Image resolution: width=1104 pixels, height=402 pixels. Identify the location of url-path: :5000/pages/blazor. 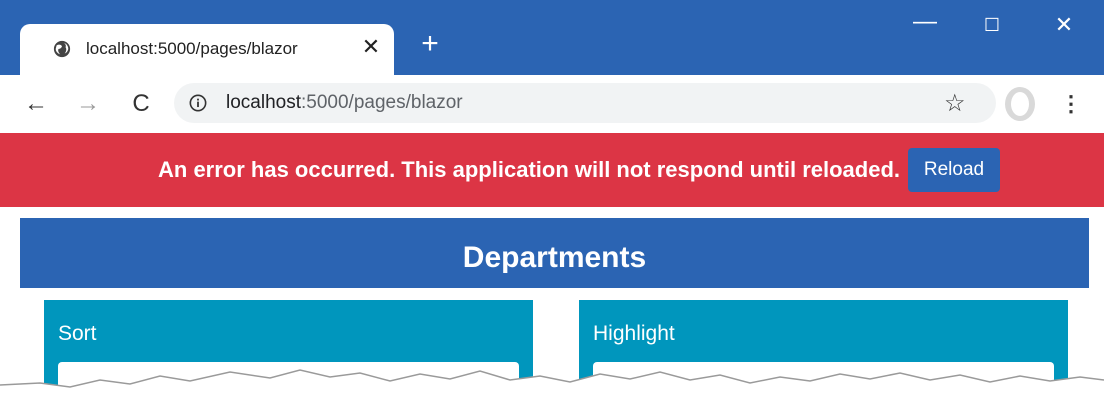
(382, 102).